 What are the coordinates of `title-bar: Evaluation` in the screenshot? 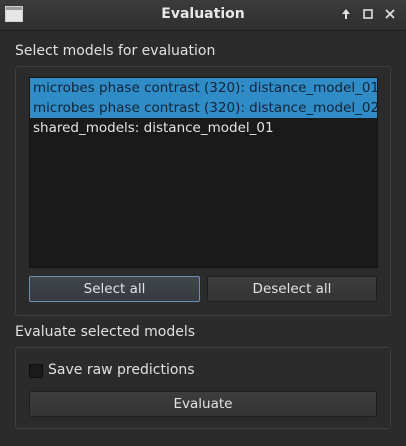 It's located at (203, 15).